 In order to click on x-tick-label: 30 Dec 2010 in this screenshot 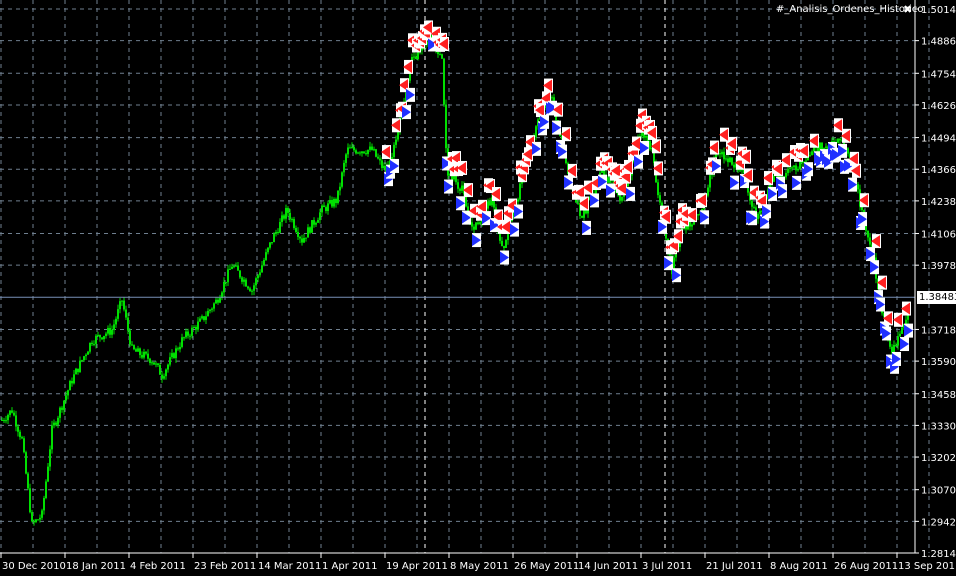, I will do `click(34, 566)`.